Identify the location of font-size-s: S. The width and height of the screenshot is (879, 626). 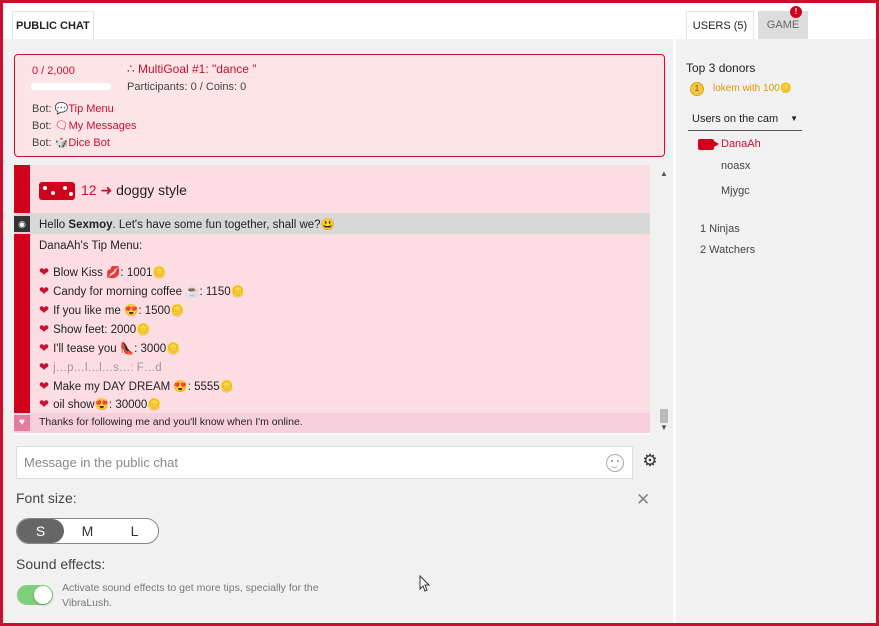
(40, 531).